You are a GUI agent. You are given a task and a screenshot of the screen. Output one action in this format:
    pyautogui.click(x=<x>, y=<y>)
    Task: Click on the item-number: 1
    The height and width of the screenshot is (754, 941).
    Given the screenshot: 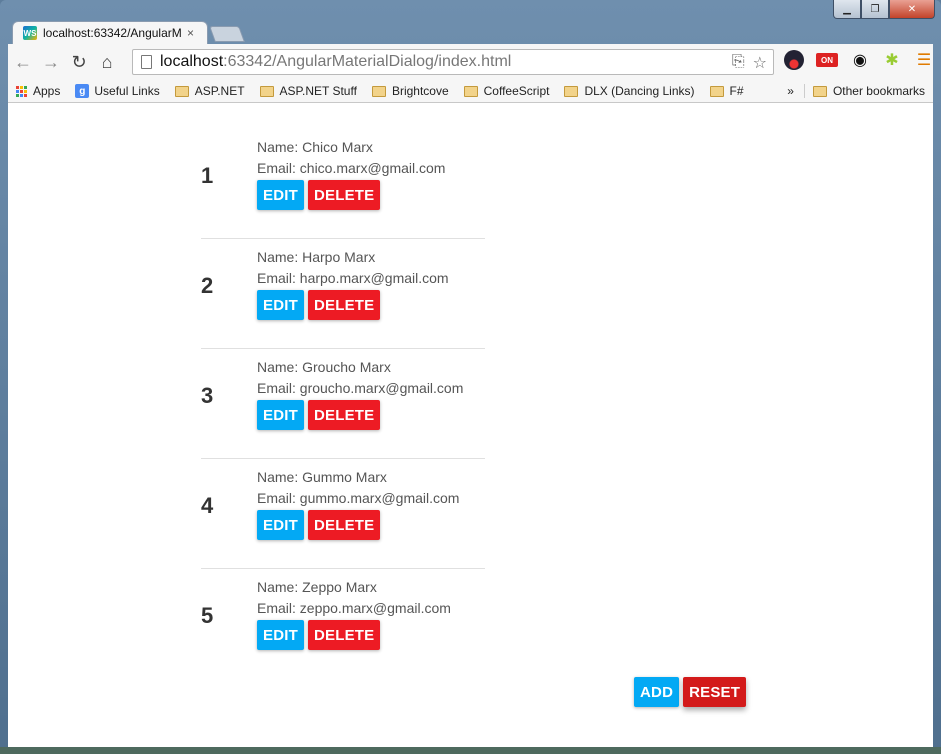 What is the action you would take?
    pyautogui.click(x=207, y=175)
    